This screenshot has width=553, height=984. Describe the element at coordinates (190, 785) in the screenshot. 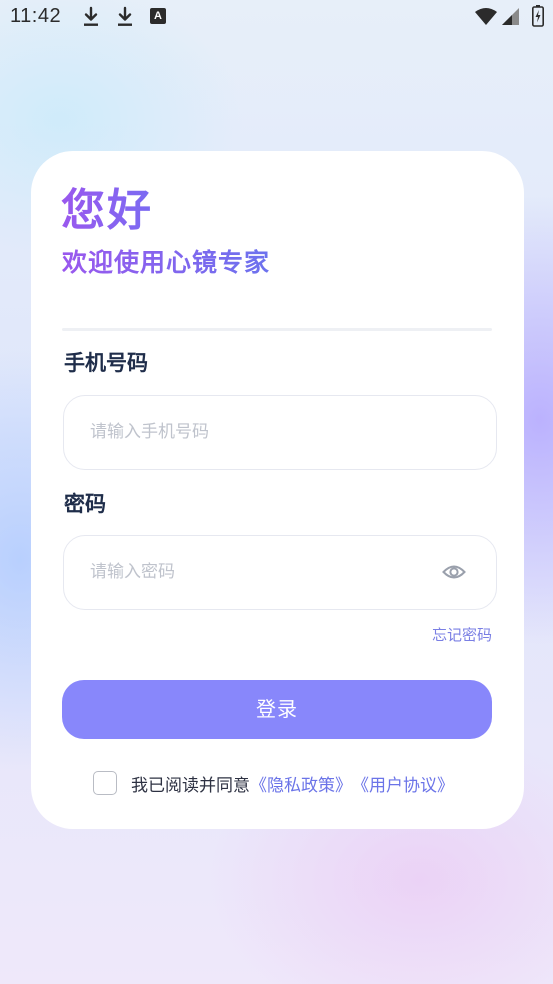

I see `agreement-text: 我已阅读并同意` at that location.